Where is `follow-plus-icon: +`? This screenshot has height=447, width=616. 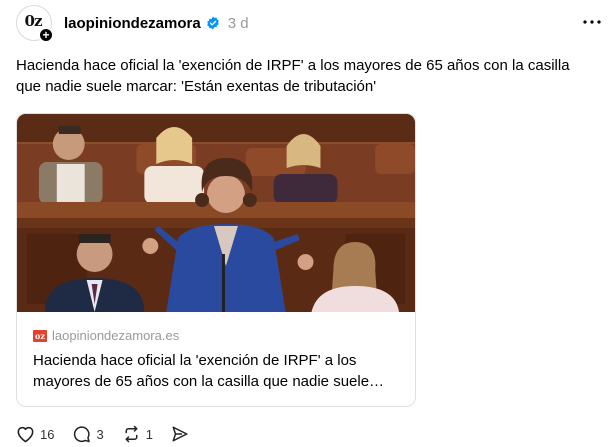
follow-plus-icon: + is located at coordinates (46, 35).